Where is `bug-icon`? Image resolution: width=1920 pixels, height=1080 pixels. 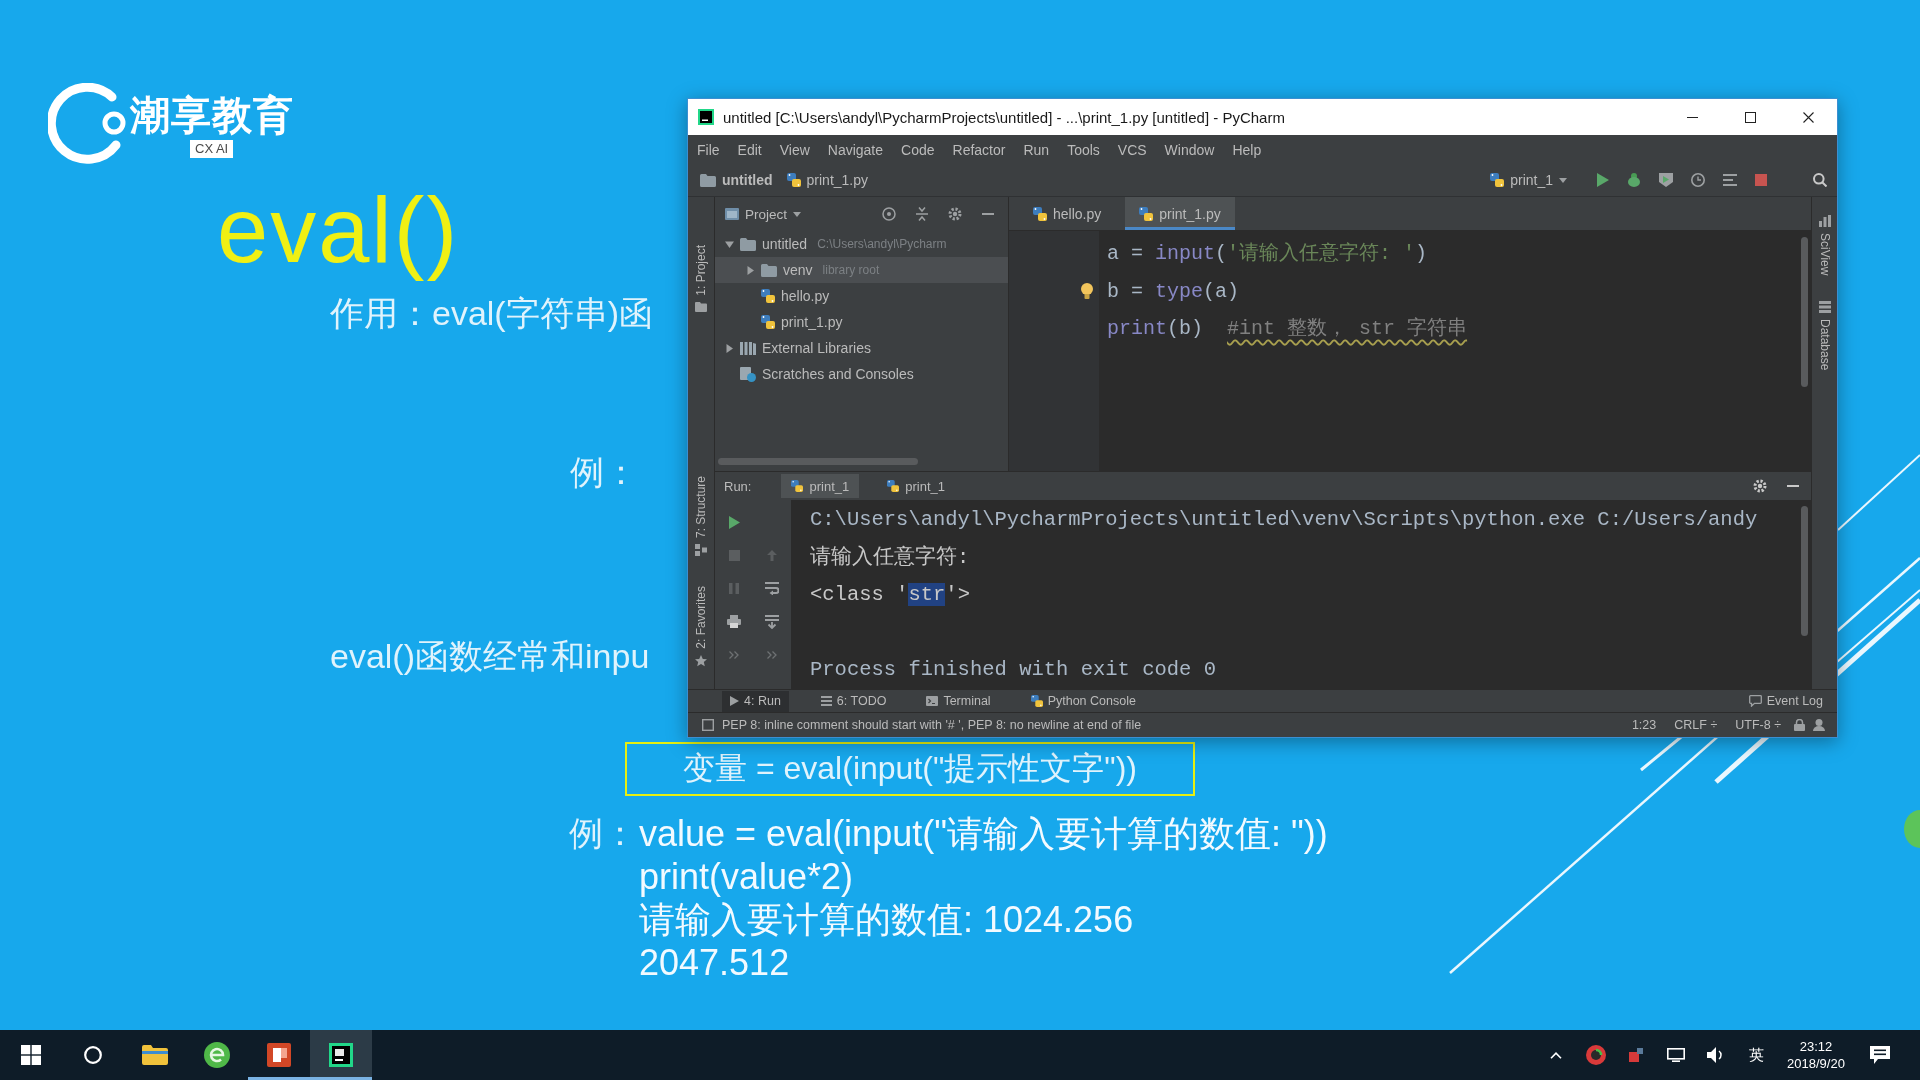
bug-icon is located at coordinates (1634, 180).